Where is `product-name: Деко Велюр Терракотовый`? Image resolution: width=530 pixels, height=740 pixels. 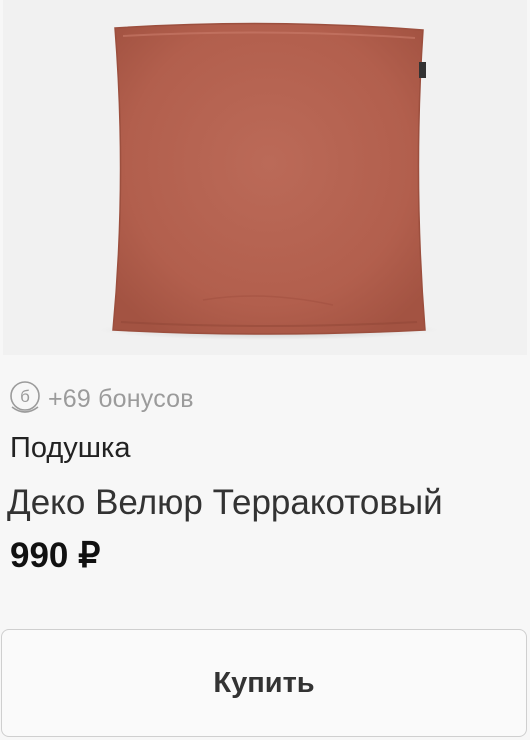
product-name: Деко Велюр Терракотовый is located at coordinates (225, 503).